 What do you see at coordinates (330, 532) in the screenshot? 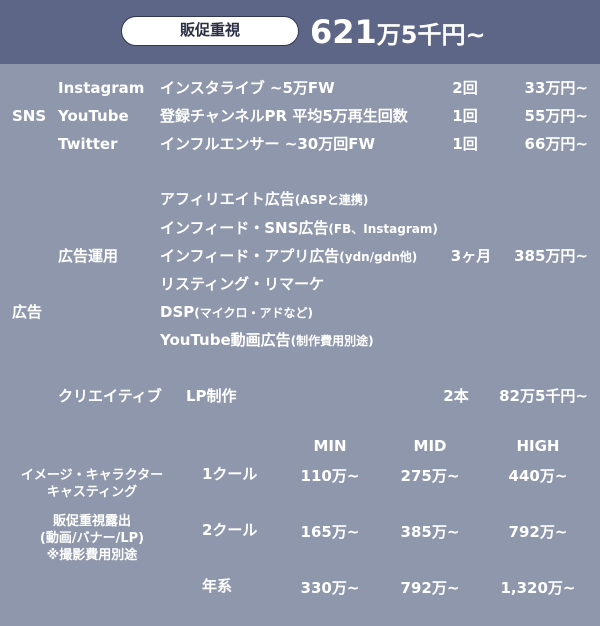
I see `price-cell: 165万~` at bounding box center [330, 532].